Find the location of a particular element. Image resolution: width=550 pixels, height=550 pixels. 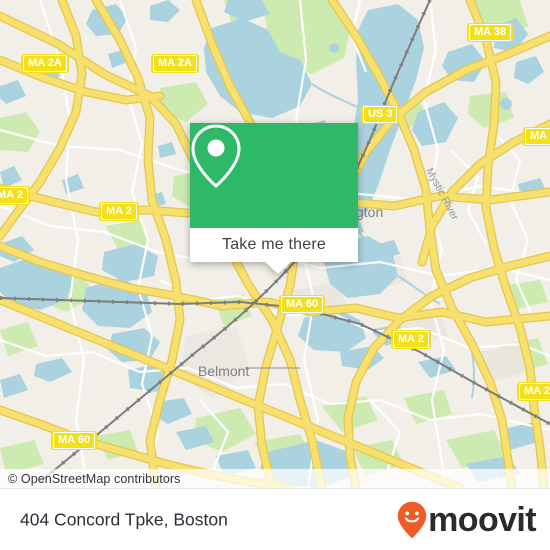

moovit-wordmark: moovit is located at coordinates (482, 520).